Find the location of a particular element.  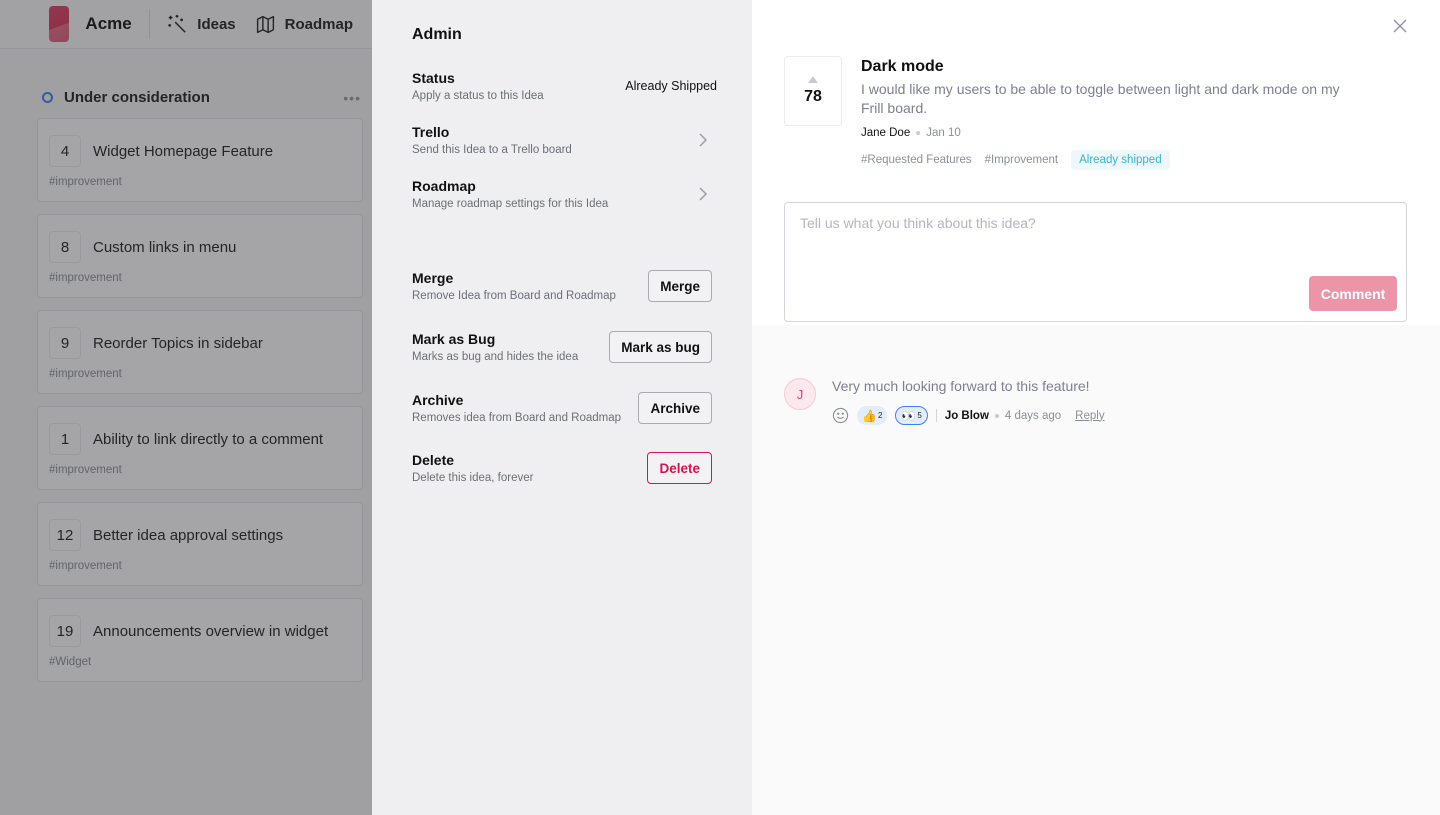

delete-description: Delete this idea, forever is located at coordinates (473, 478).